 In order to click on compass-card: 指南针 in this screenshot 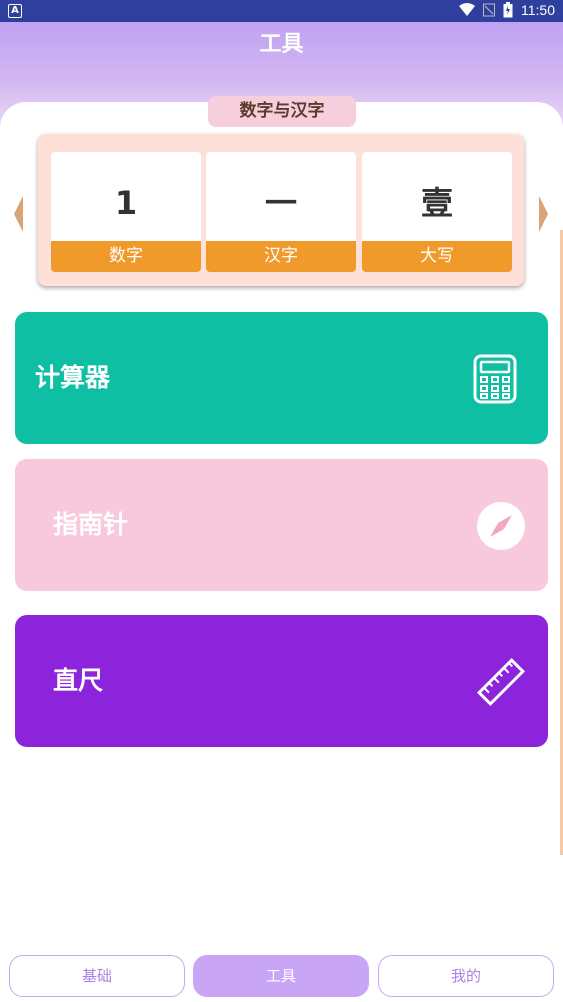, I will do `click(281, 525)`.